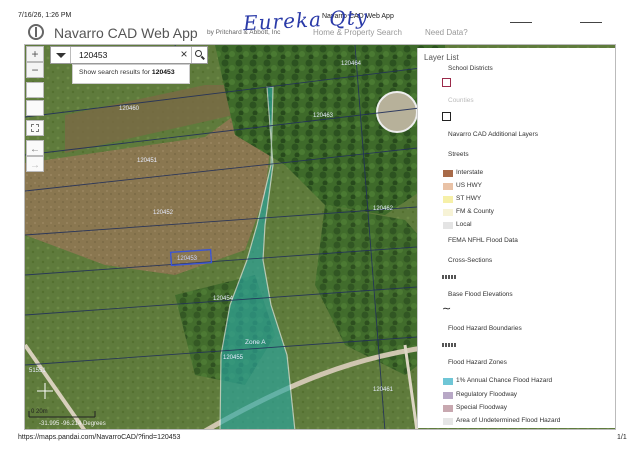  I want to click on coordinate-readout: -31.995 -96.214 Degrees, so click(72, 424).